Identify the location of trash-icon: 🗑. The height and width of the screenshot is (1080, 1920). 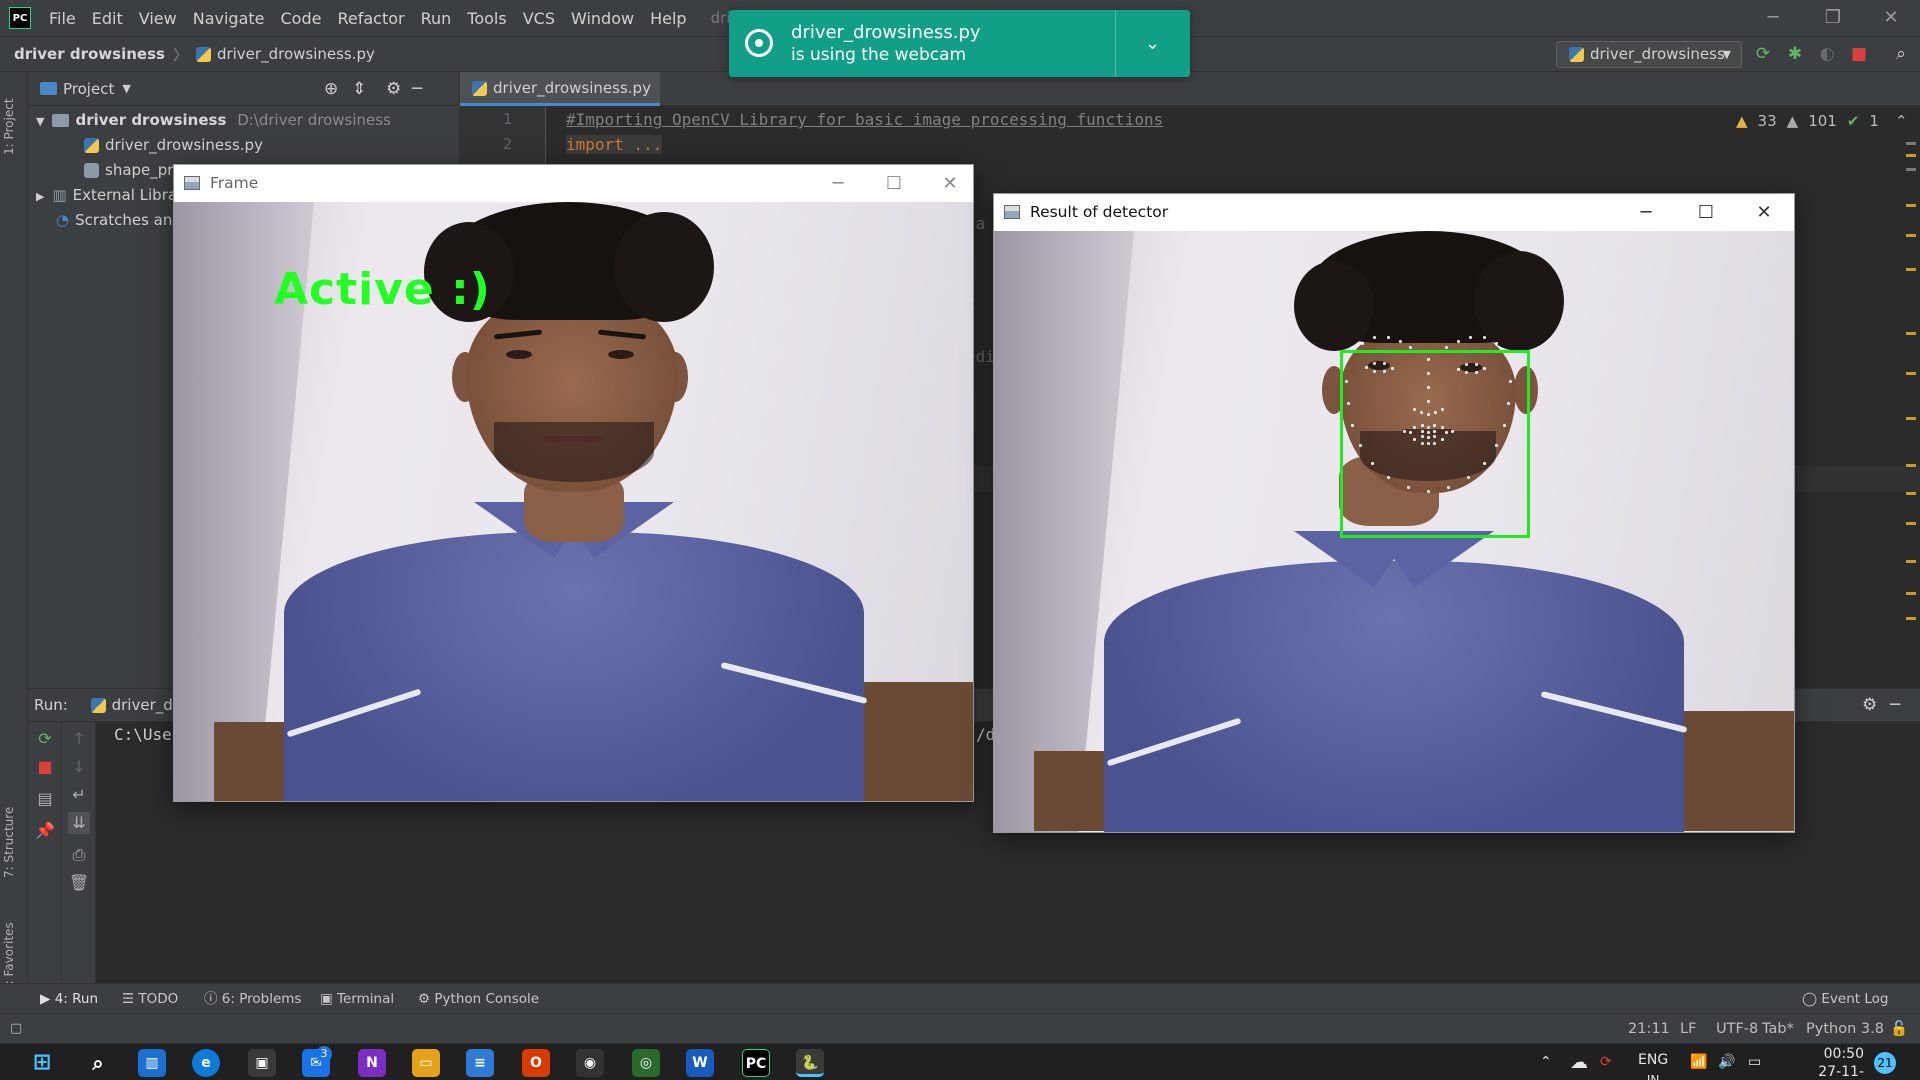
(79, 883).